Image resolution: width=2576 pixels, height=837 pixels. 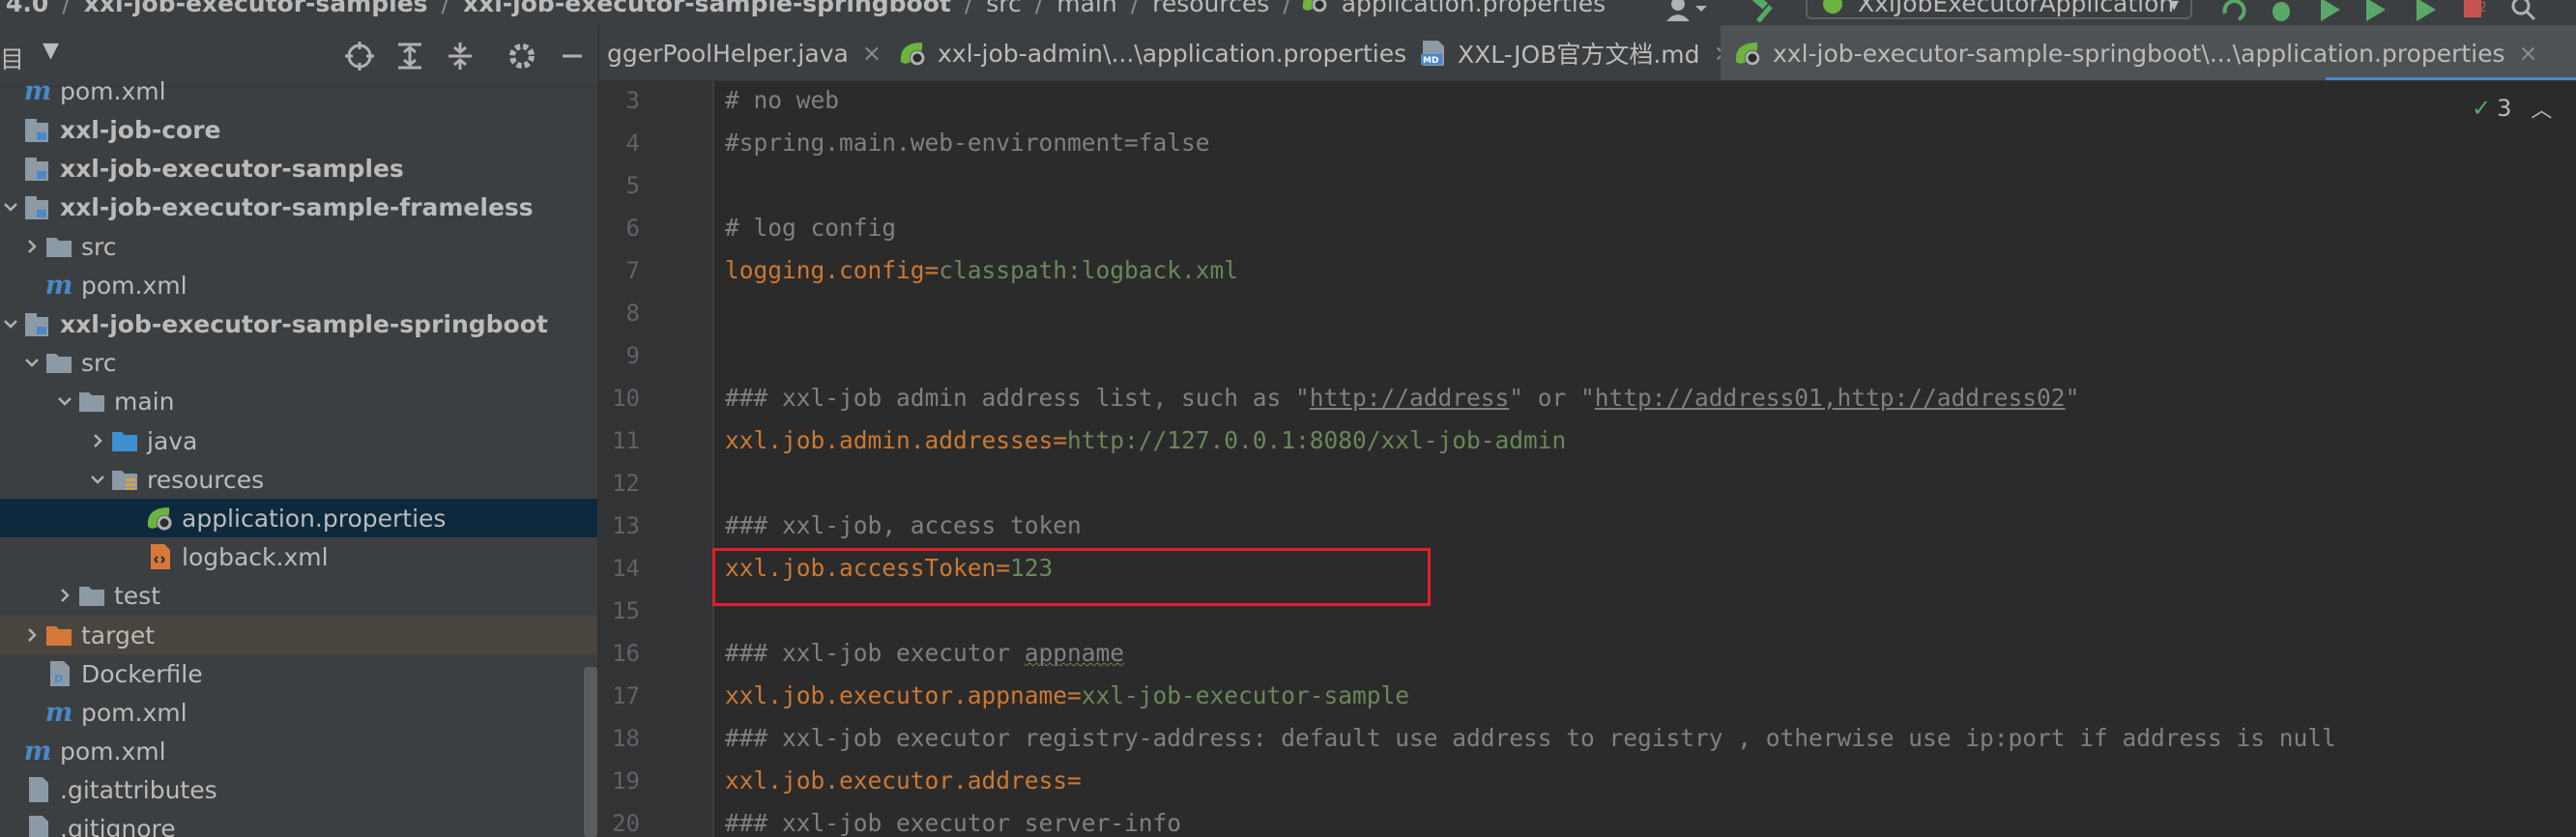 I want to click on rerun-icon, so click(x=2233, y=12).